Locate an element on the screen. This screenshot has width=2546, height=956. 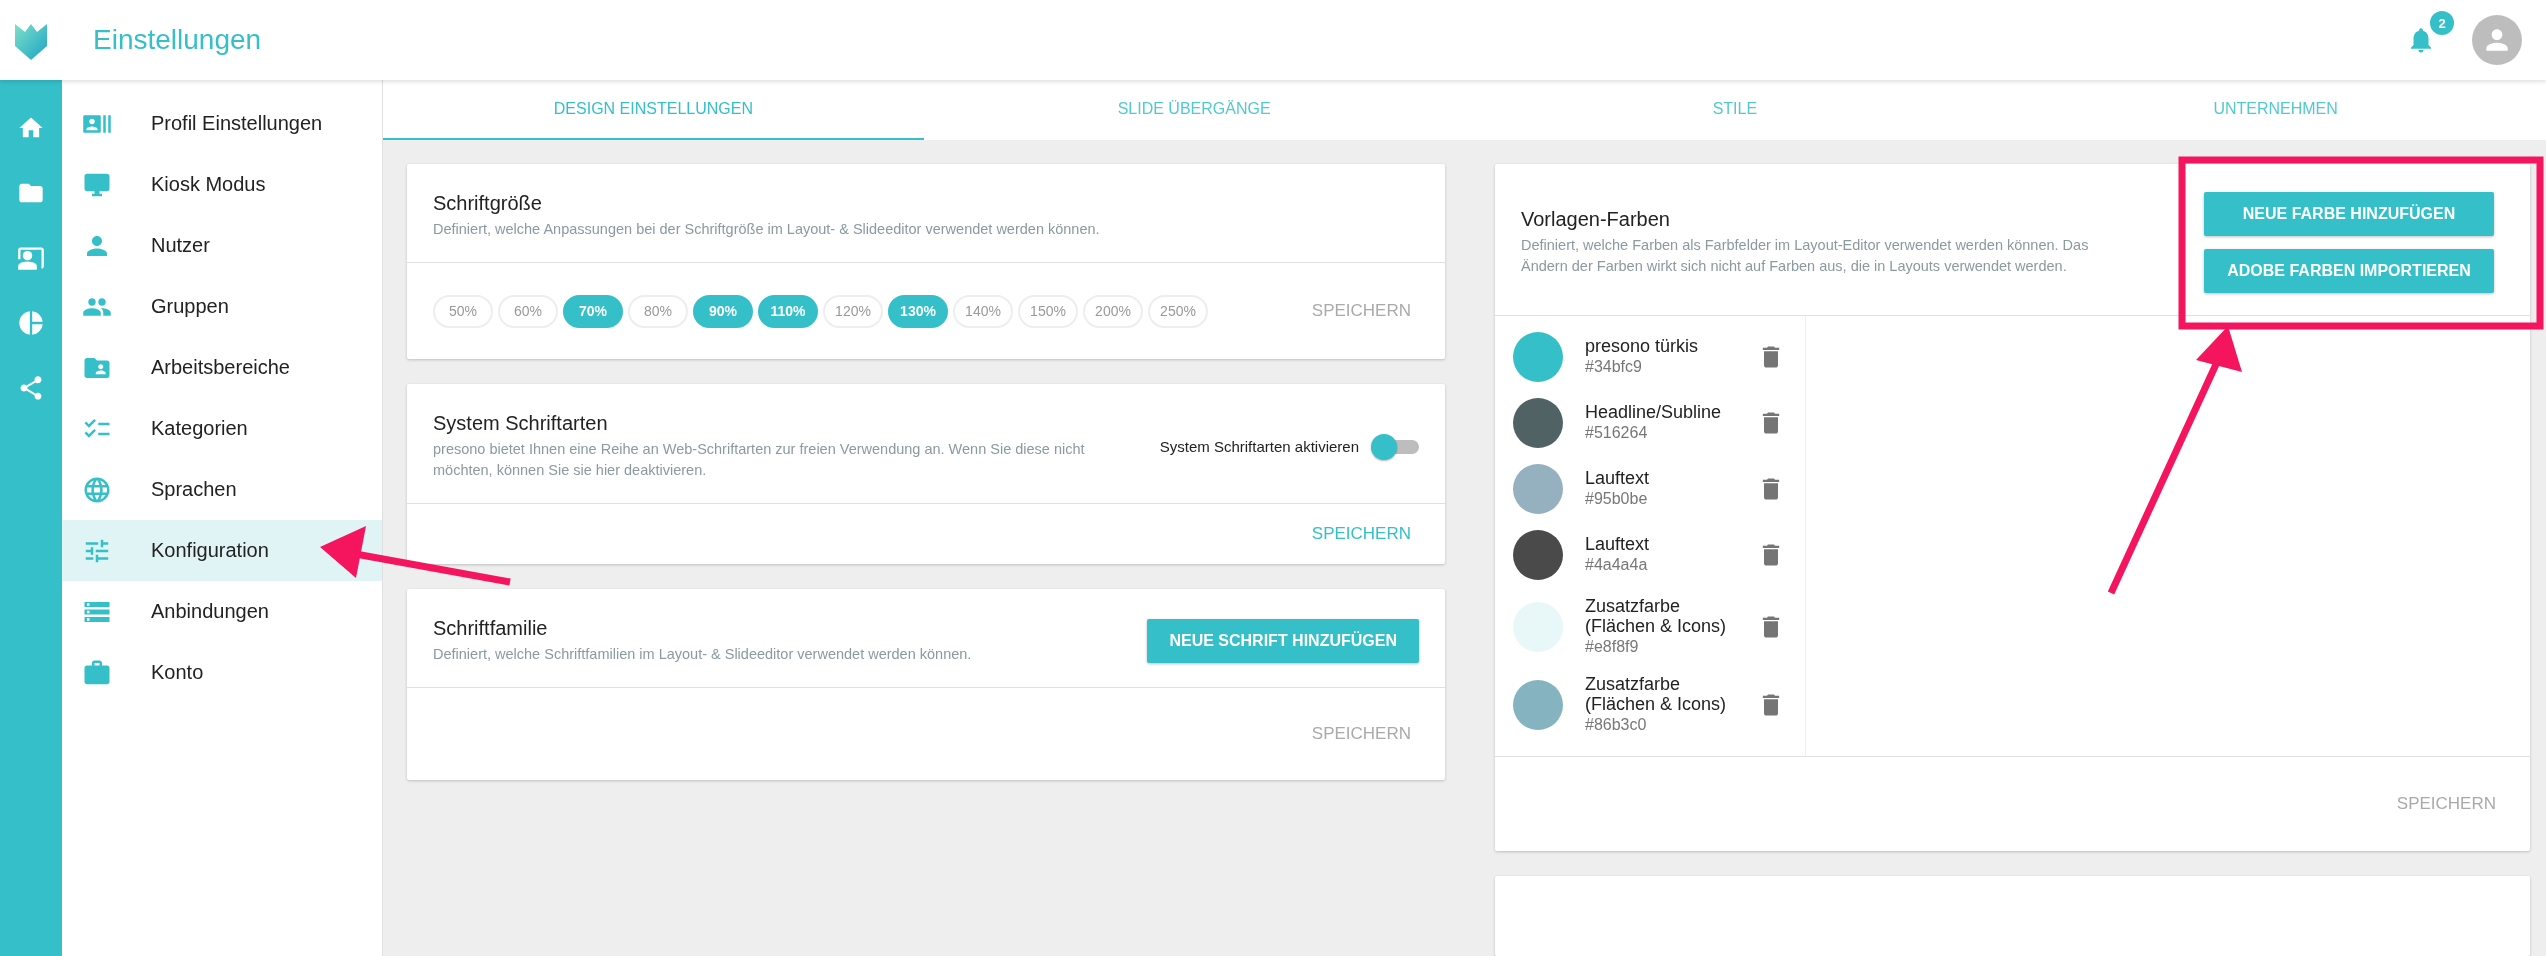
color-hex: #86b3c0 is located at coordinates (1616, 725).